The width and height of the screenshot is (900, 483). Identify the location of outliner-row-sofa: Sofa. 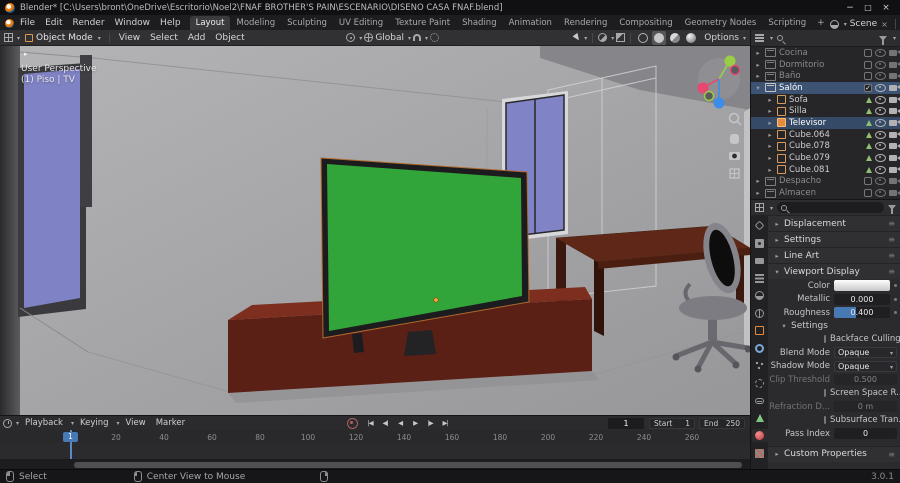
(825, 100).